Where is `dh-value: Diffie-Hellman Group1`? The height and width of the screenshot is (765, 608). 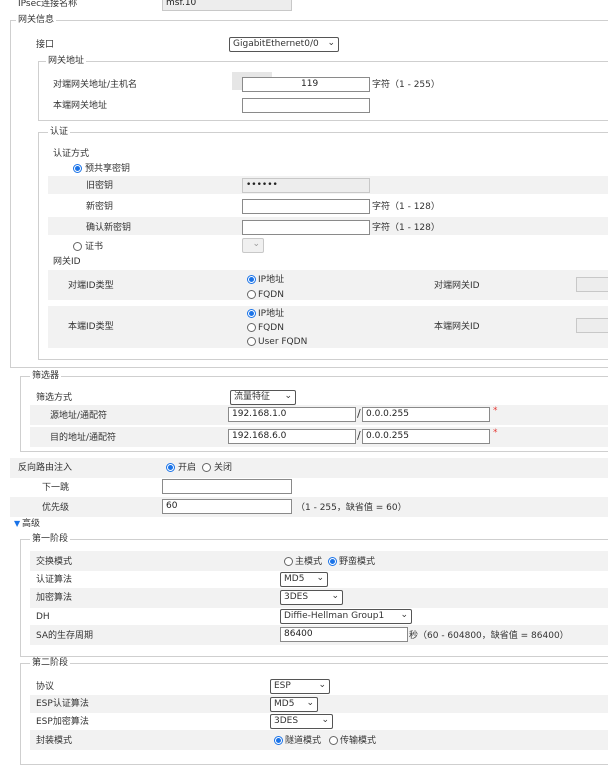
dh-value: Diffie-Hellman Group1 is located at coordinates (334, 616).